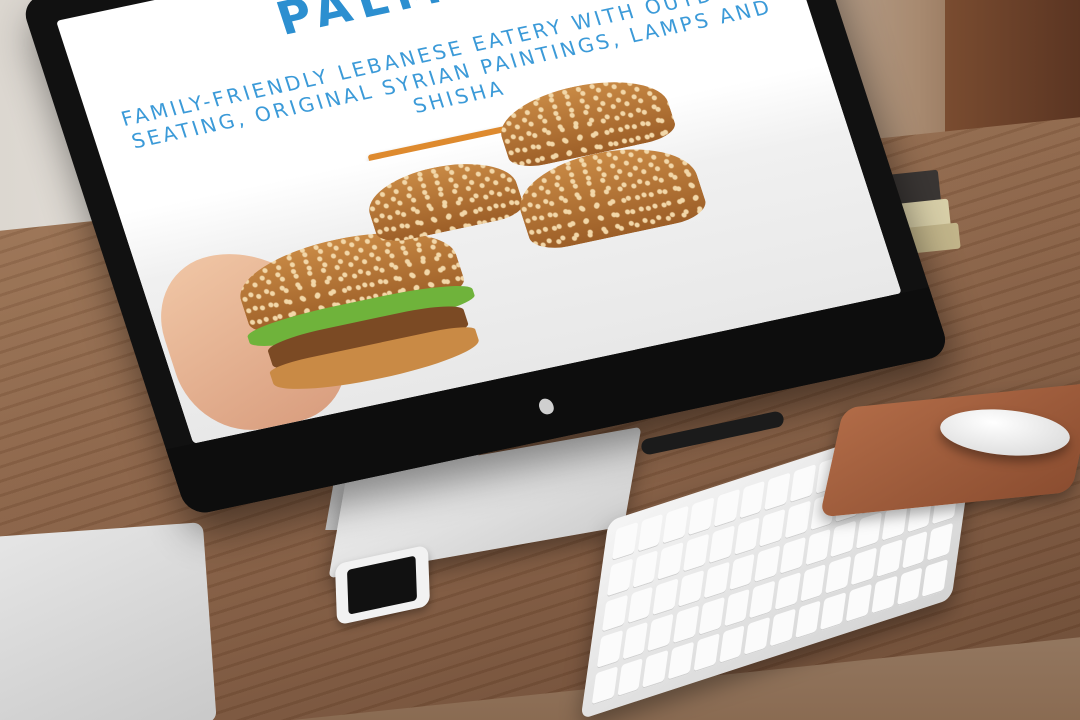  Describe the element at coordinates (108, 621) in the screenshot. I see `laptop` at that location.